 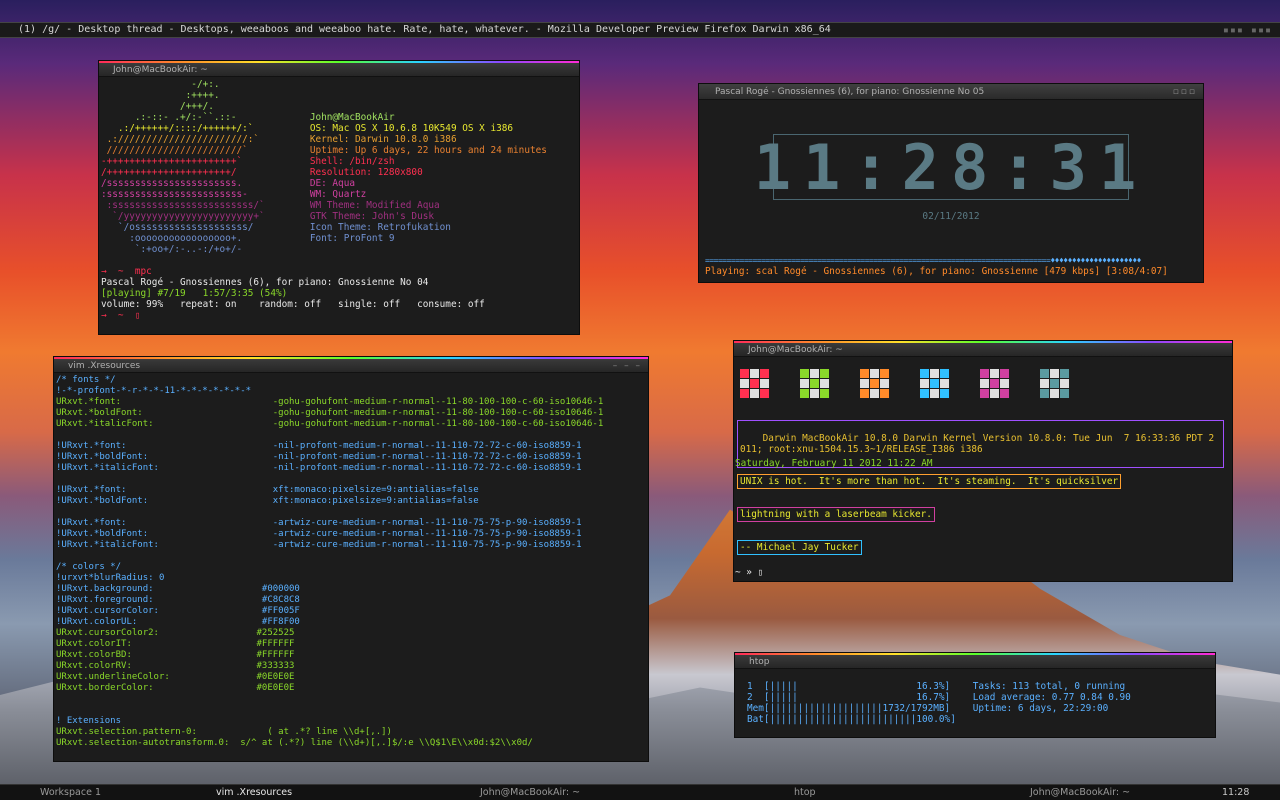 What do you see at coordinates (749, 572) in the screenshot?
I see `shell-prompt: ~ » ▯` at bounding box center [749, 572].